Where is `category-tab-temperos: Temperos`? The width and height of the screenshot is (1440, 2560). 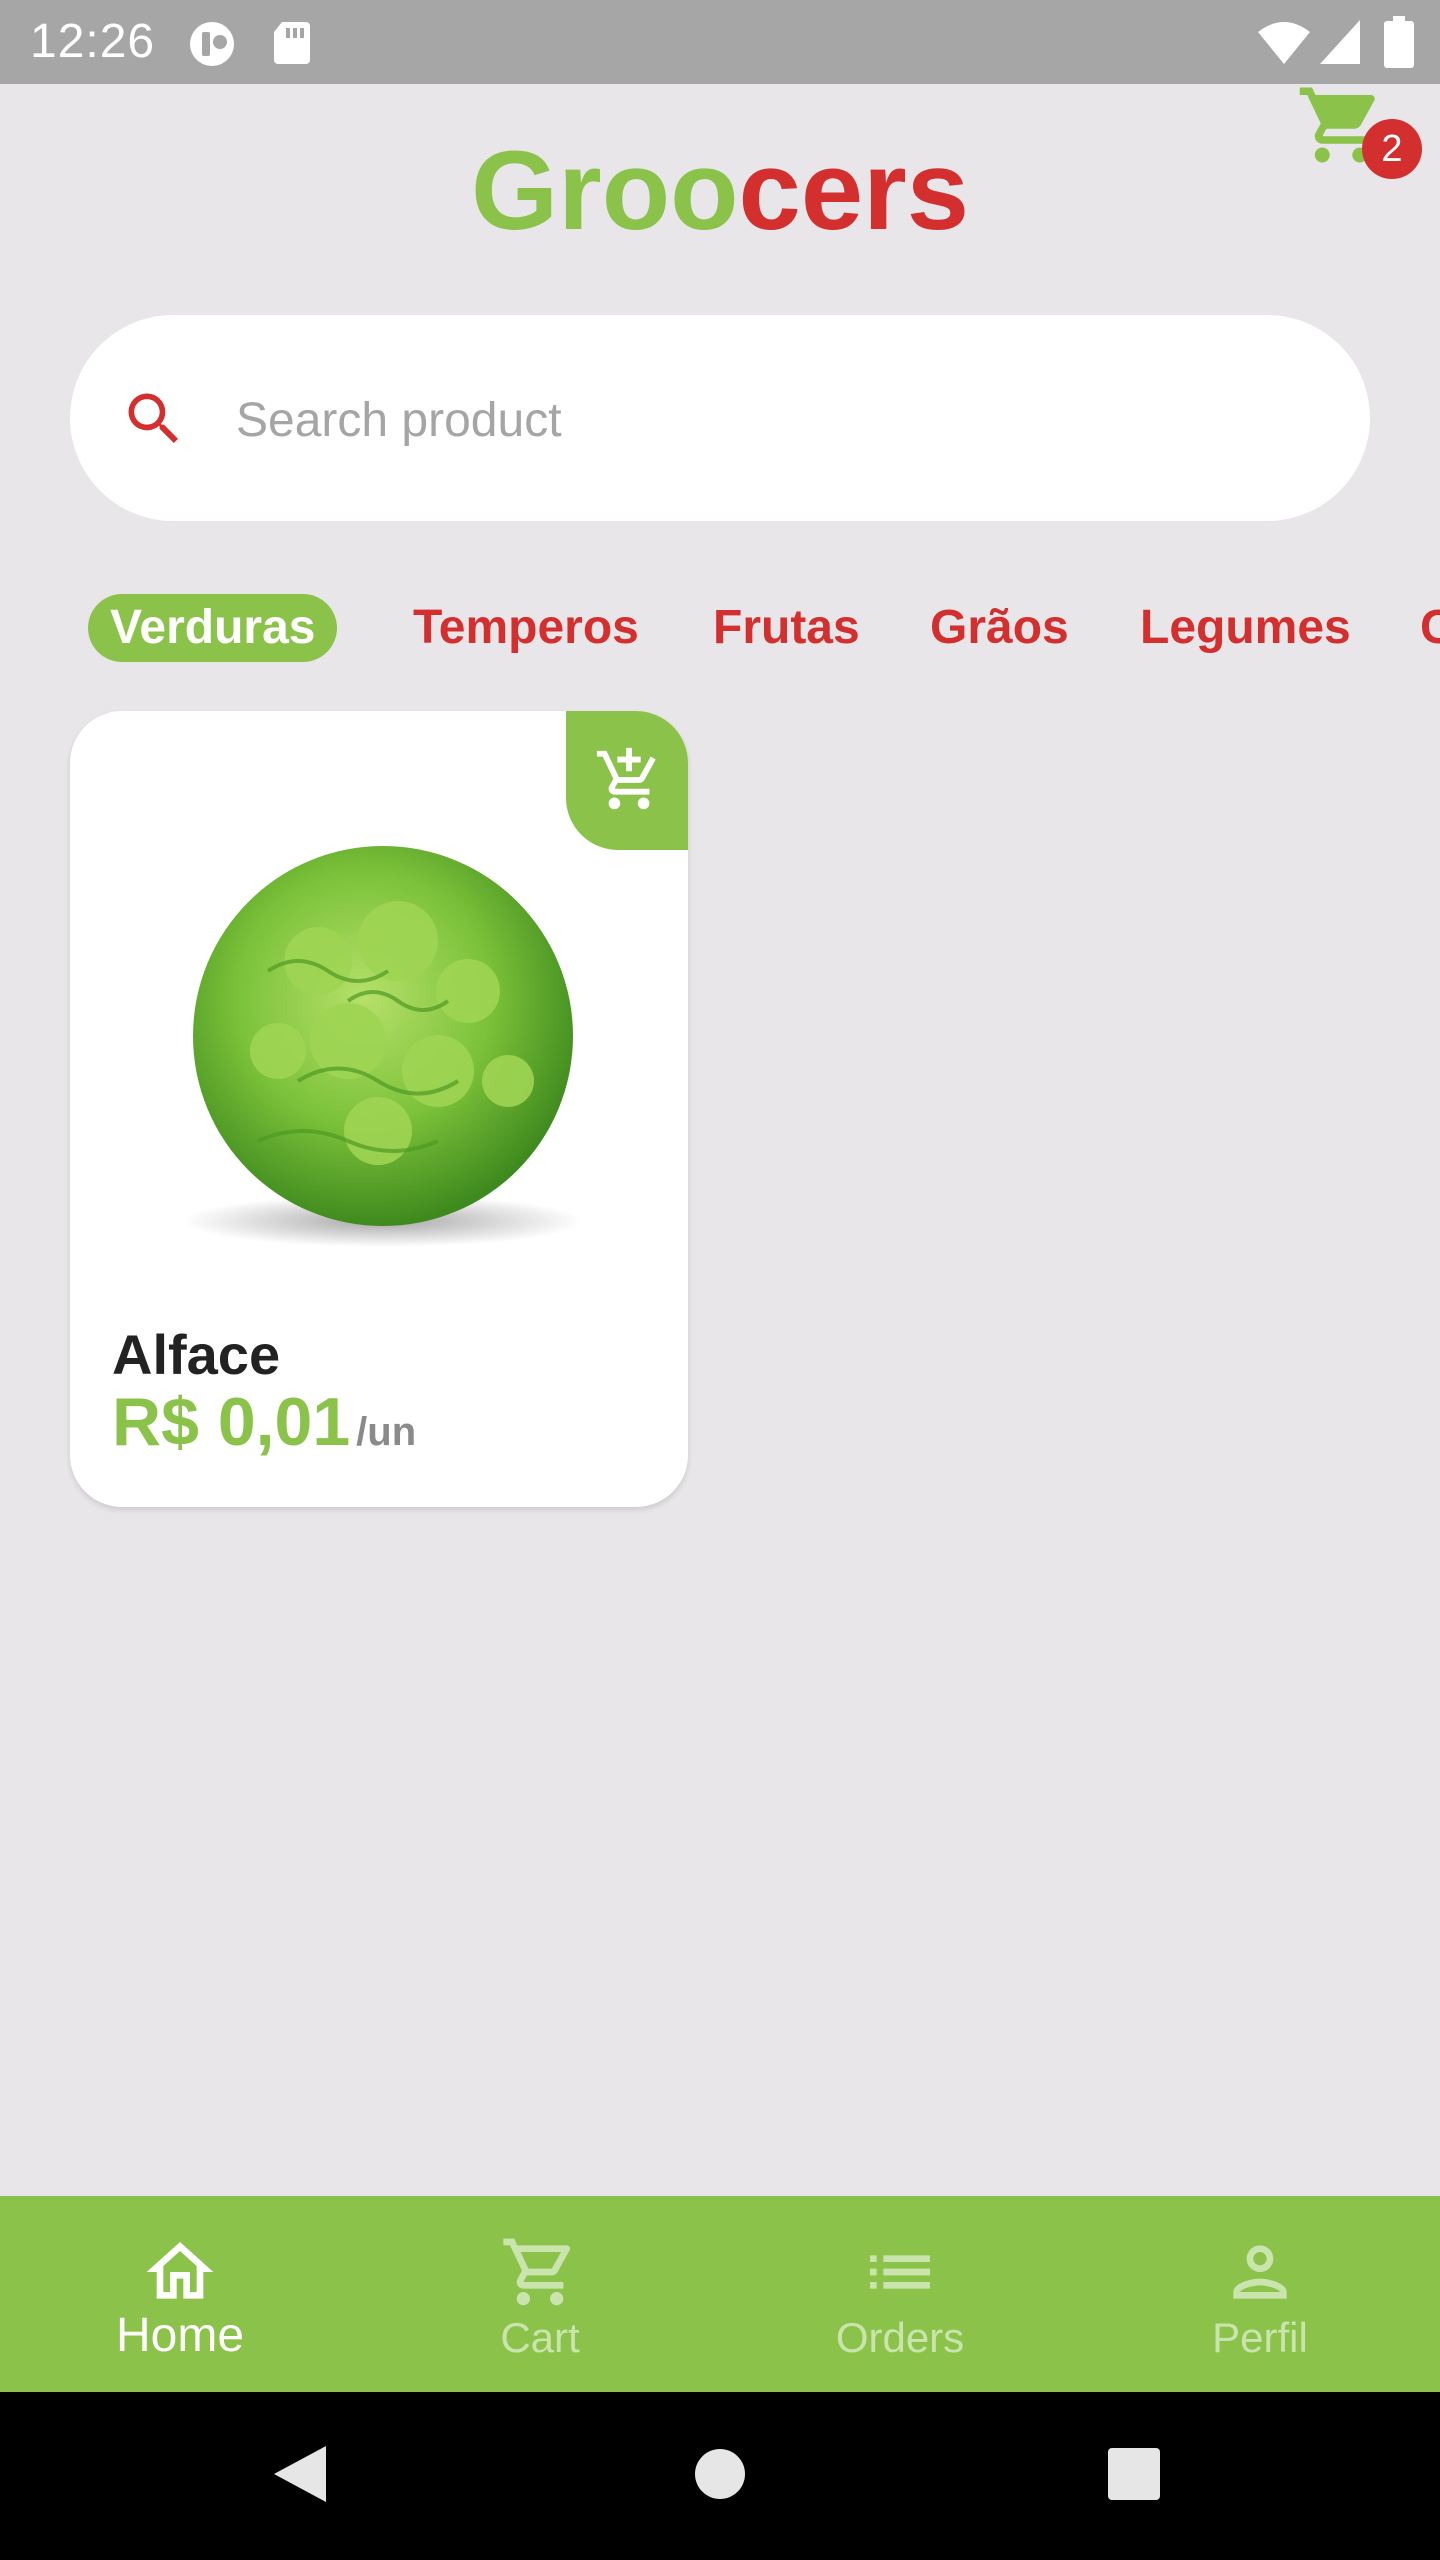
category-tab-temperos: Temperos is located at coordinates (526, 628).